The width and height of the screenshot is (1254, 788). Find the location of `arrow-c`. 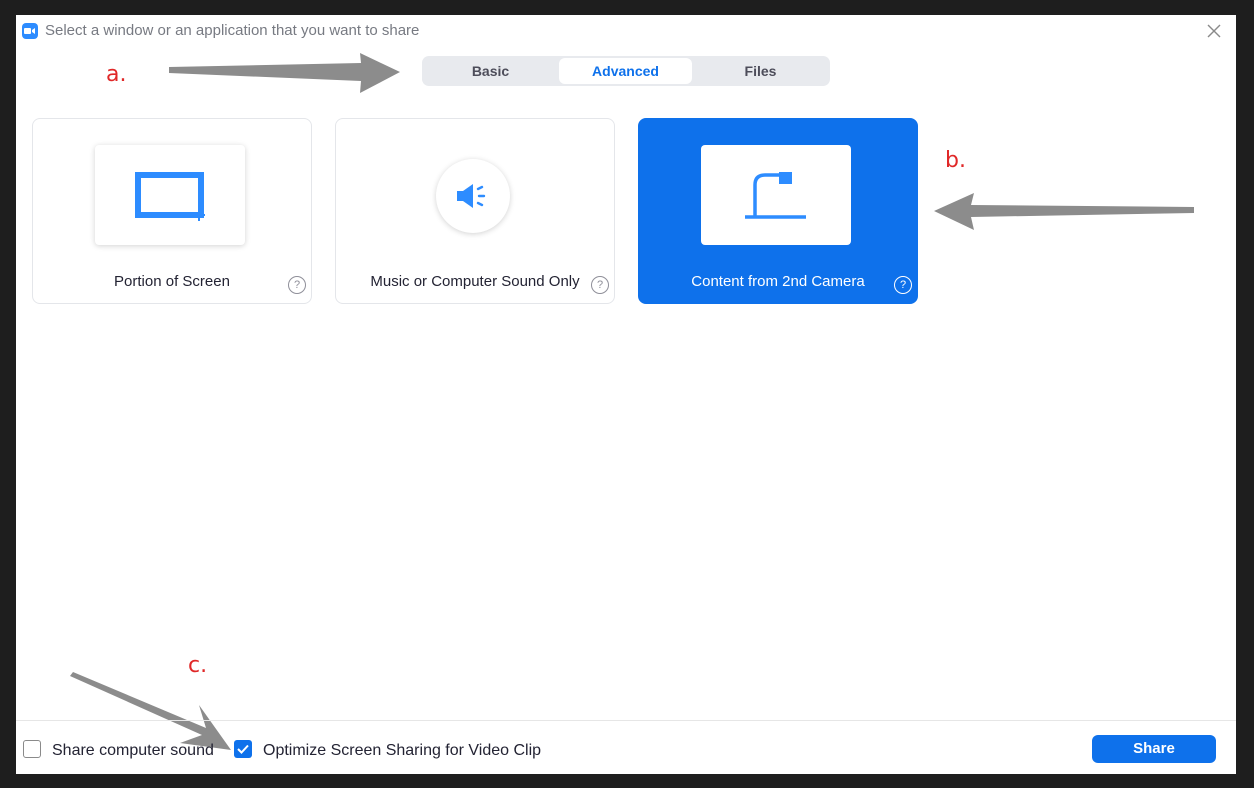

arrow-c is located at coordinates (150, 711).